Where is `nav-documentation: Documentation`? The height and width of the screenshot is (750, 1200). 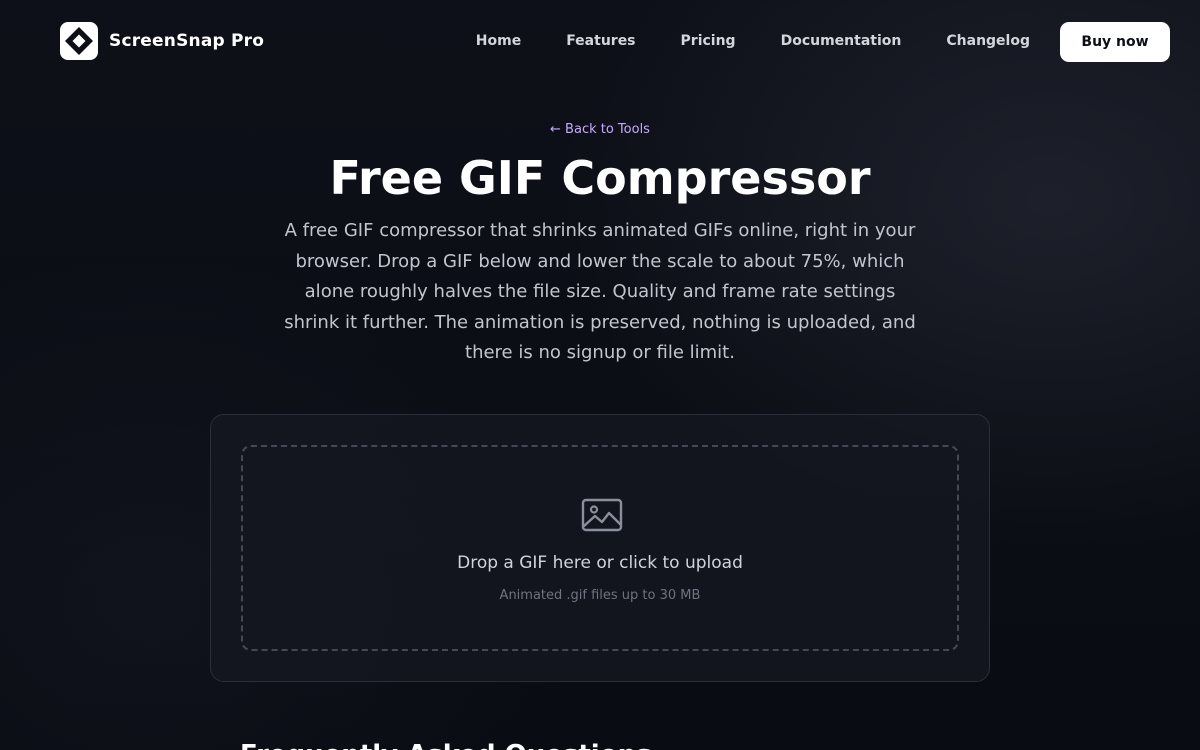
nav-documentation: Documentation is located at coordinates (841, 41).